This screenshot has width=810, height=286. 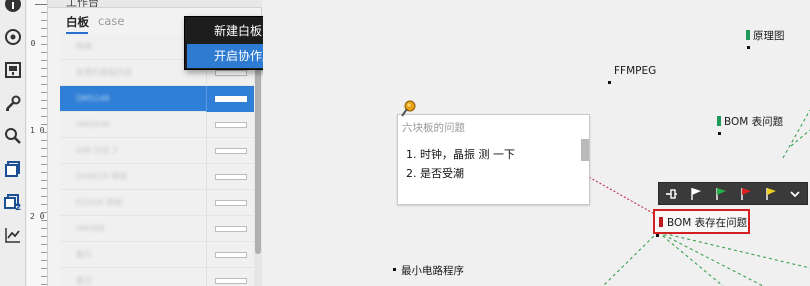 What do you see at coordinates (671, 194) in the screenshot?
I see `pin-icon` at bounding box center [671, 194].